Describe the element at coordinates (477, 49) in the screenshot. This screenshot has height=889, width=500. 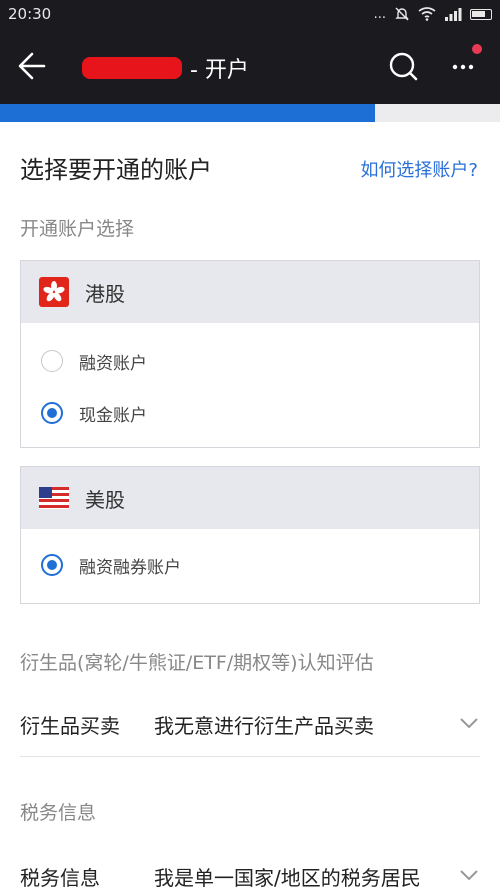
I see `notification-dot` at that location.